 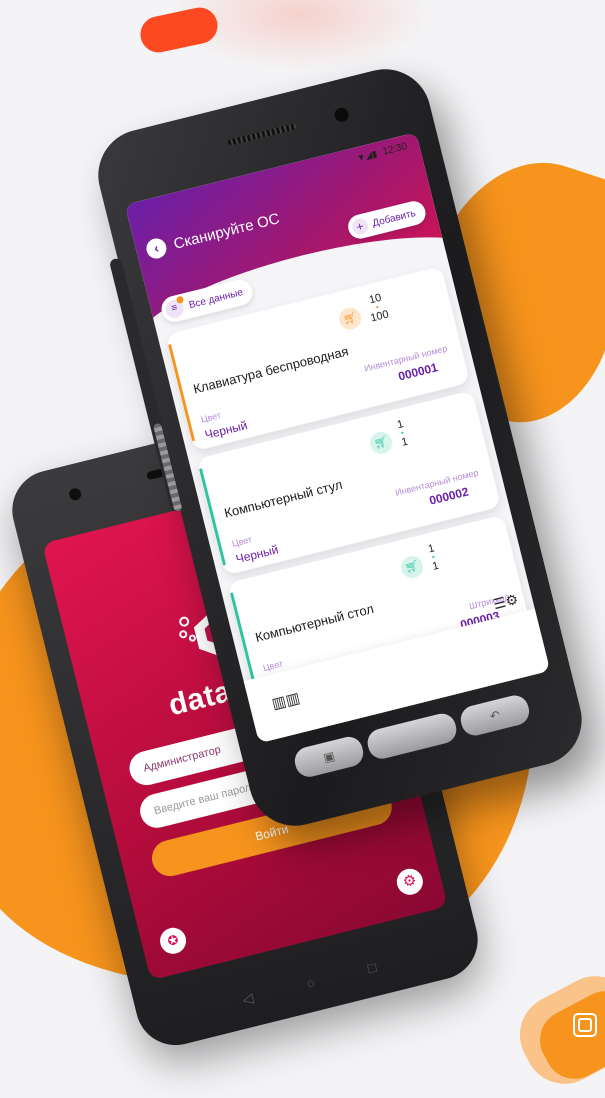 What do you see at coordinates (248, 998) in the screenshot?
I see `nav-back-icon: ◁` at bounding box center [248, 998].